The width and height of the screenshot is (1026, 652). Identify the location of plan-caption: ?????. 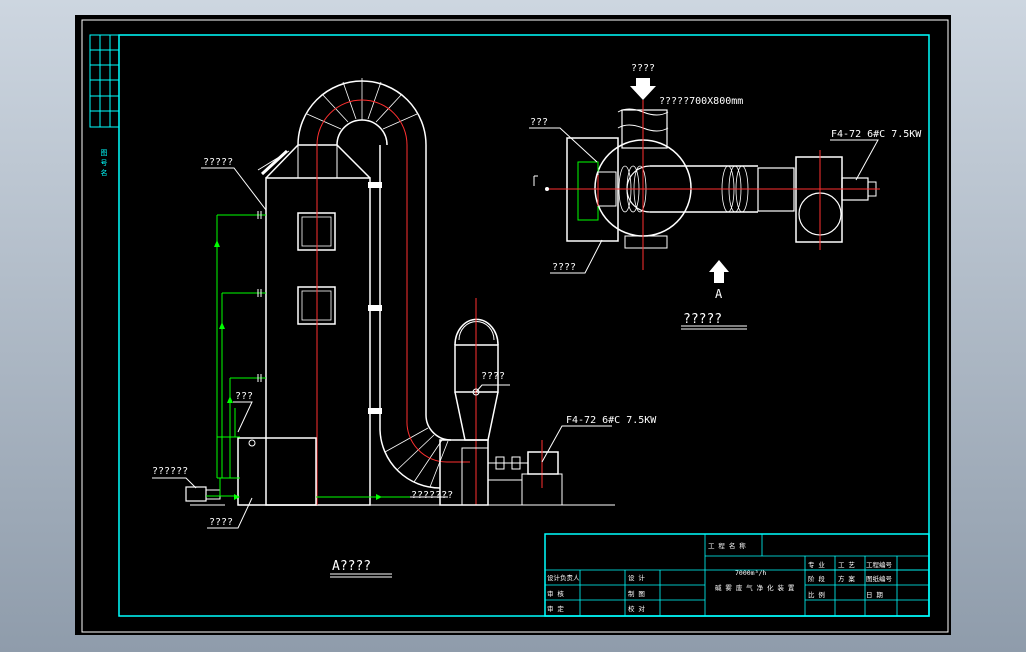
(702, 319).